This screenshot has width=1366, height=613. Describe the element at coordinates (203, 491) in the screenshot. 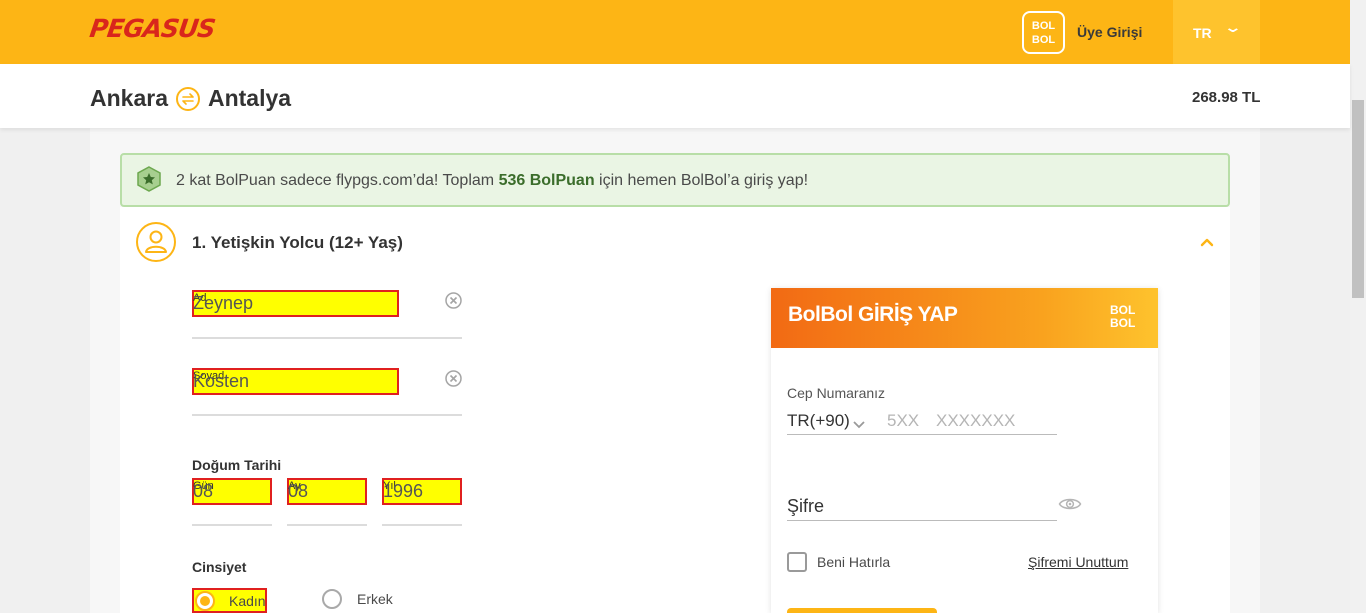

I see `dob-day-value: 08` at that location.